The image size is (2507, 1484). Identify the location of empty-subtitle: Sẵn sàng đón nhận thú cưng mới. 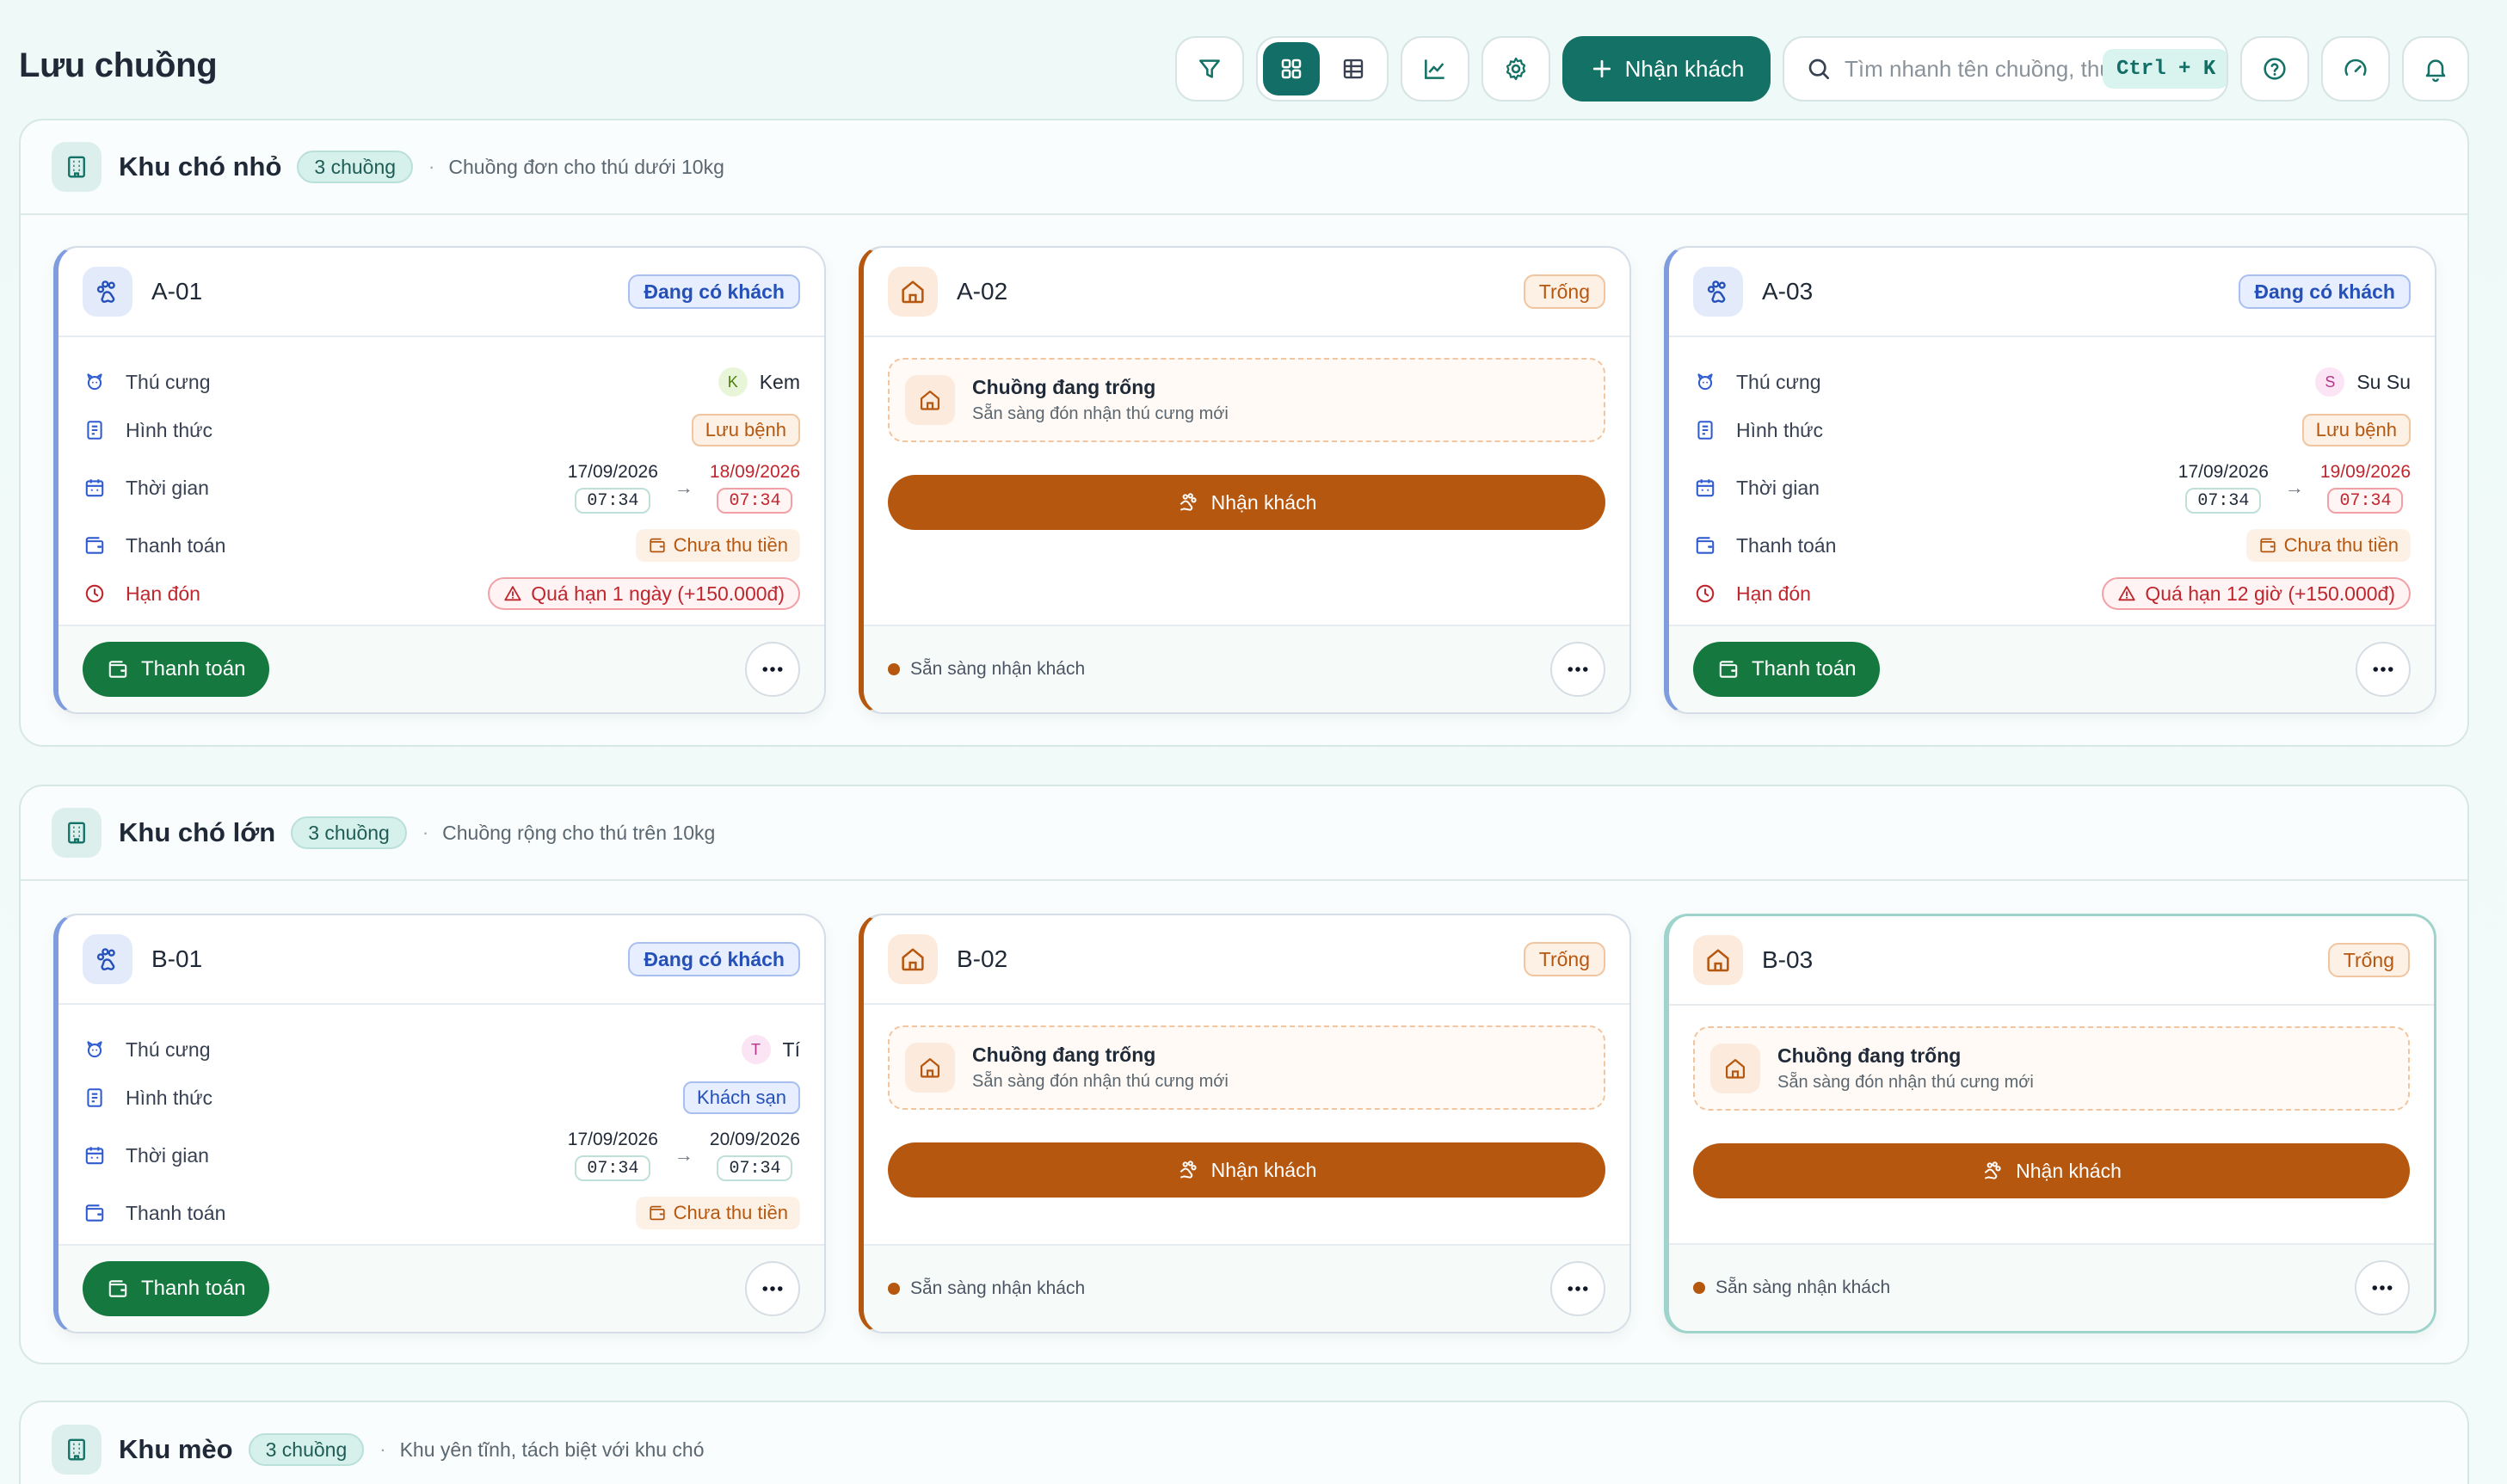
(1906, 1082).